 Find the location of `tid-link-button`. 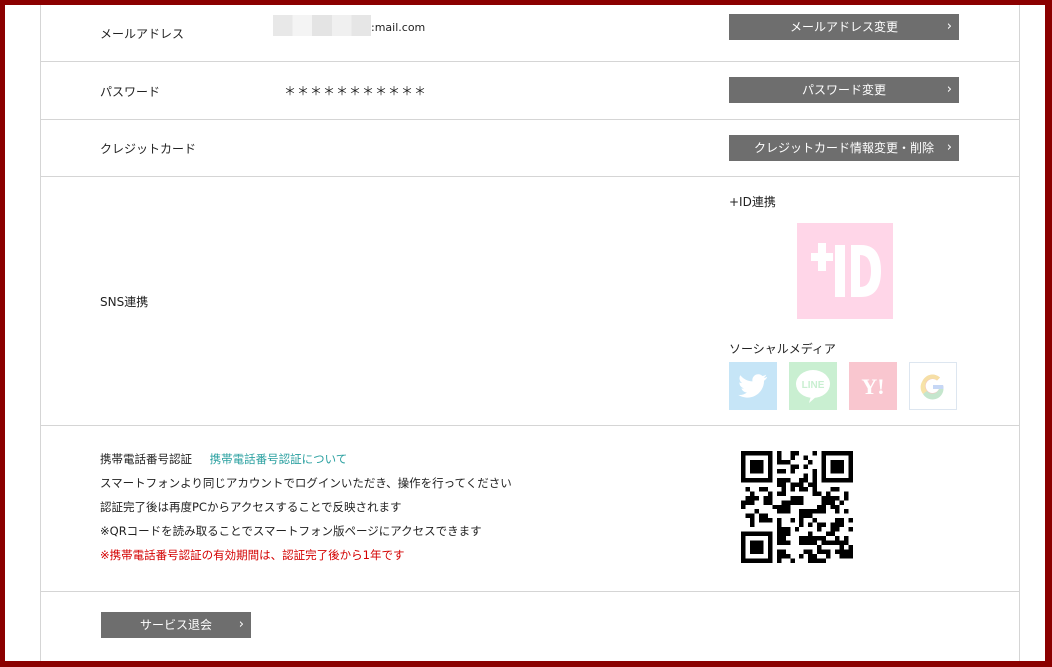

tid-link-button is located at coordinates (845, 271).